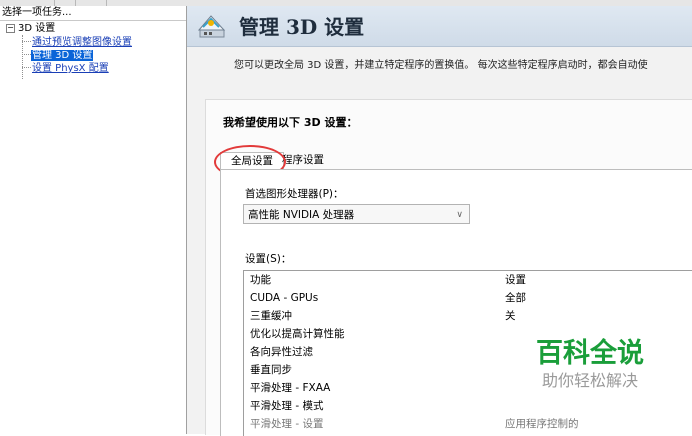 This screenshot has height=436, width=692. I want to click on chevron-down-icon: ∨, so click(459, 215).